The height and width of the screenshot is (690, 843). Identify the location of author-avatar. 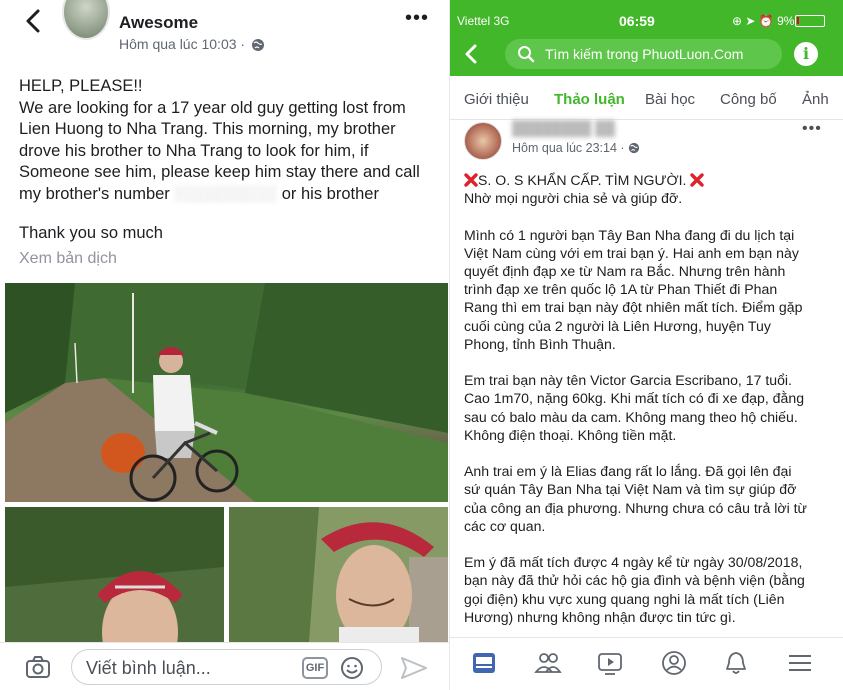
(86, 20).